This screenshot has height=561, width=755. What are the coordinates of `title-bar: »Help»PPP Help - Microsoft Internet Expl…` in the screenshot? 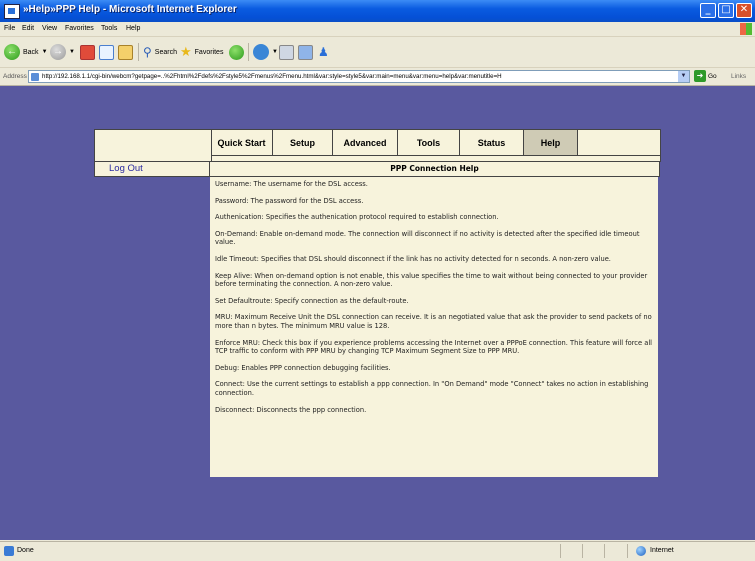 It's located at (377, 11).